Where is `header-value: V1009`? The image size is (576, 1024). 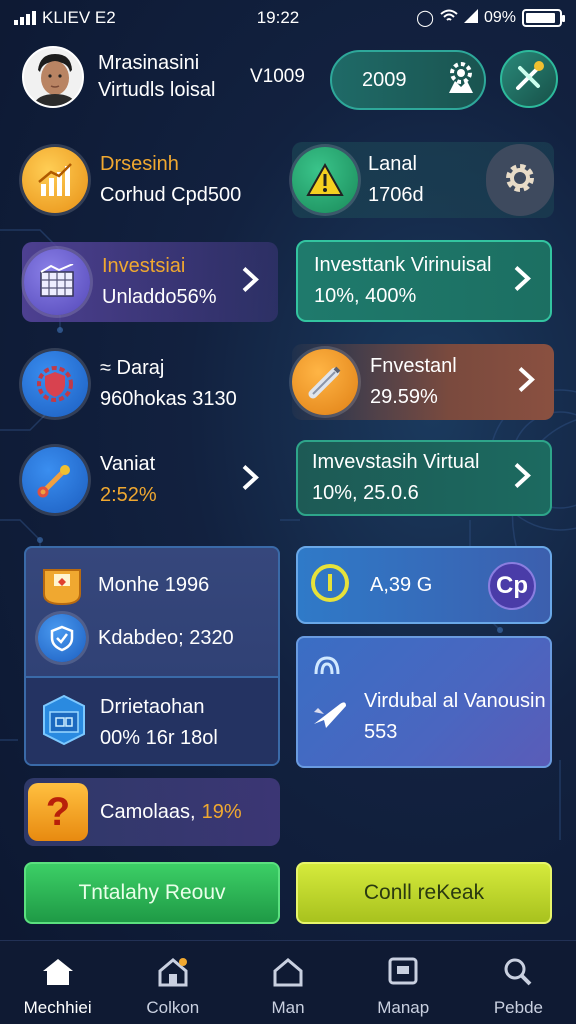
header-value: V1009 is located at coordinates (277, 76).